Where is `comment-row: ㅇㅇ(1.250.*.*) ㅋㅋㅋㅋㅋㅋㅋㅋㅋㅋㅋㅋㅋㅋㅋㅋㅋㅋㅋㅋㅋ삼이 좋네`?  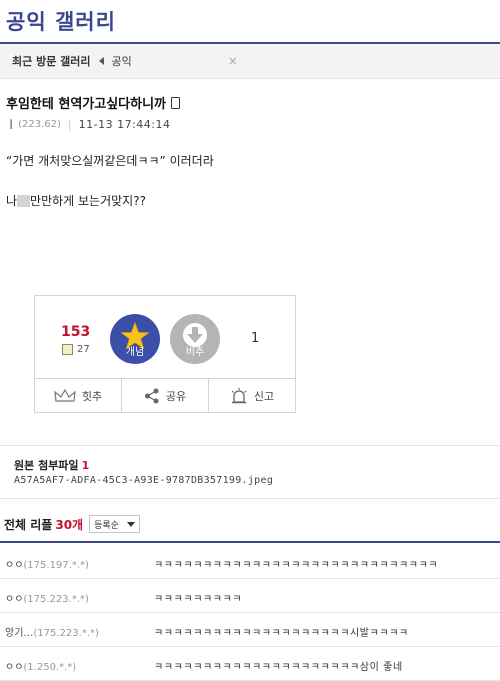 comment-row: ㅇㅇ(1.250.*.*) ㅋㅋㅋㅋㅋㅋㅋㅋㅋㅋㅋㅋㅋㅋㅋㅋㅋㅋㅋㅋㅋ삼이 좋네 is located at coordinates (250, 664).